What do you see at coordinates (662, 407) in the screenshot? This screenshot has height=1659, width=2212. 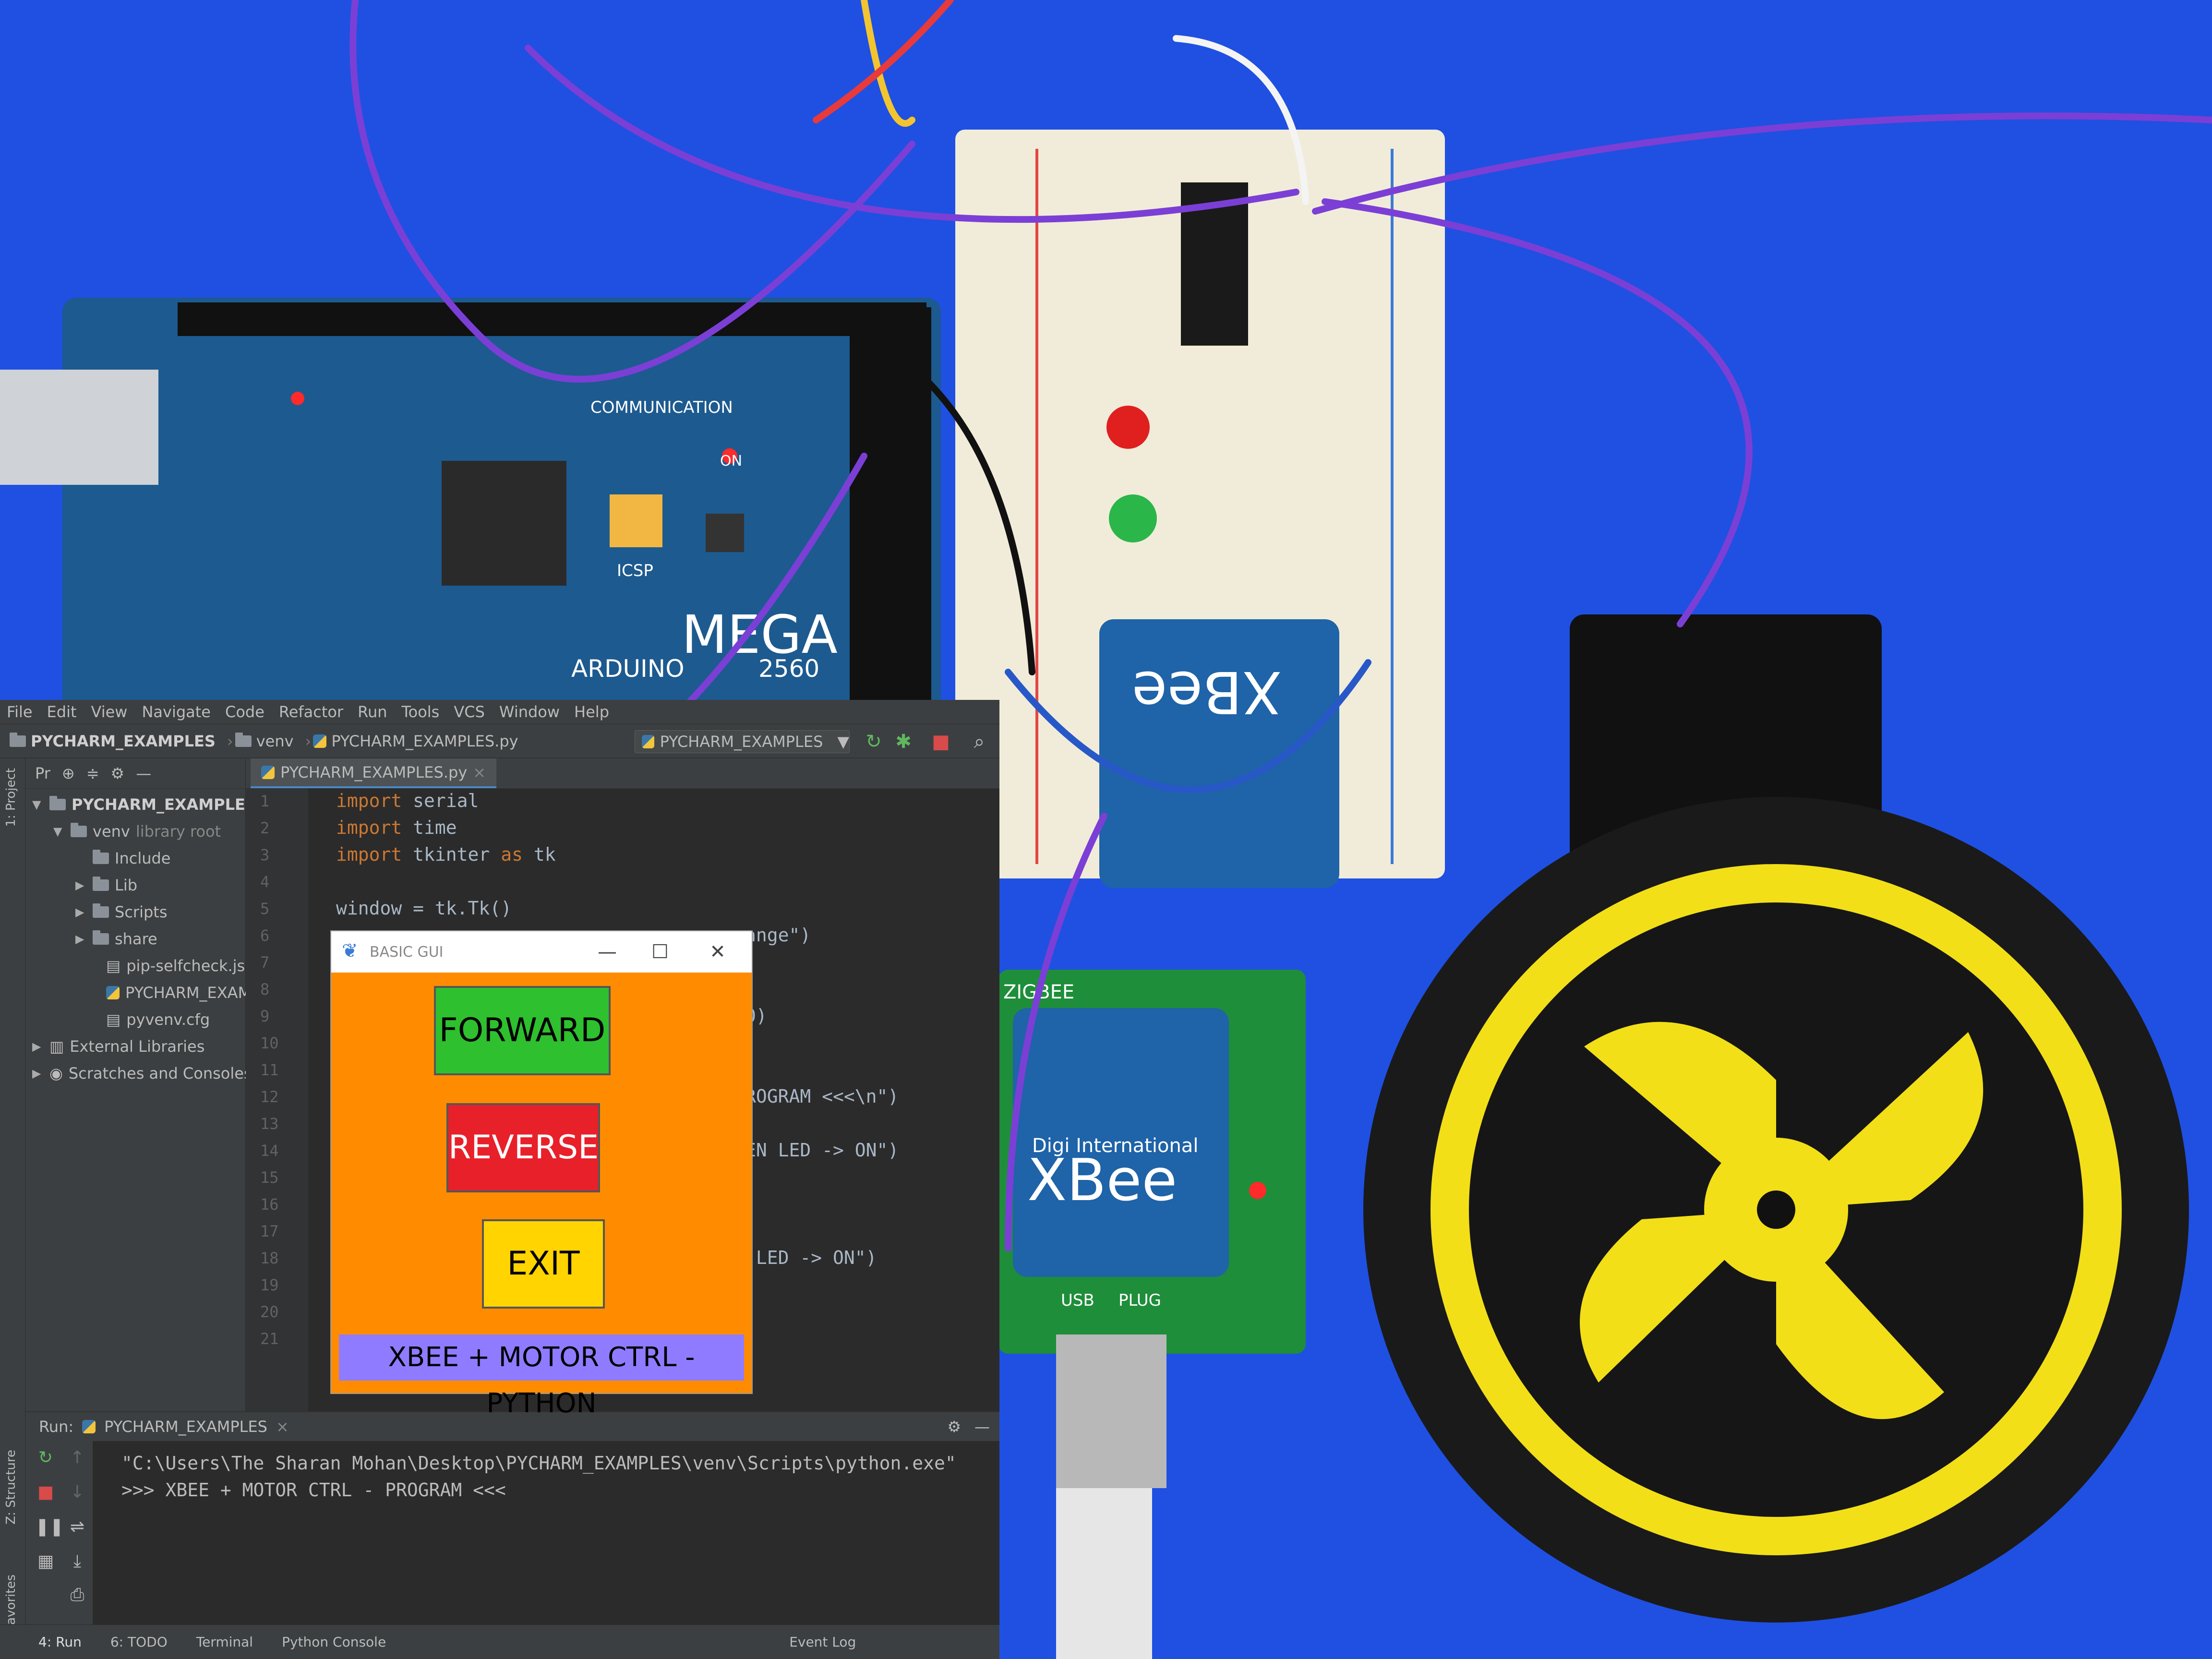 I see `communication-label: COMMUNICATION` at bounding box center [662, 407].